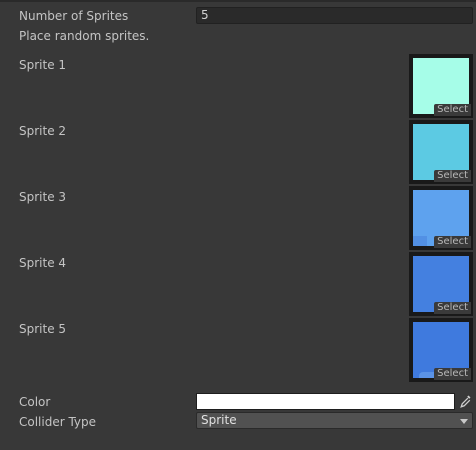  What do you see at coordinates (43, 197) in the screenshot?
I see `sprite-3-label: Sprite 3` at bounding box center [43, 197].